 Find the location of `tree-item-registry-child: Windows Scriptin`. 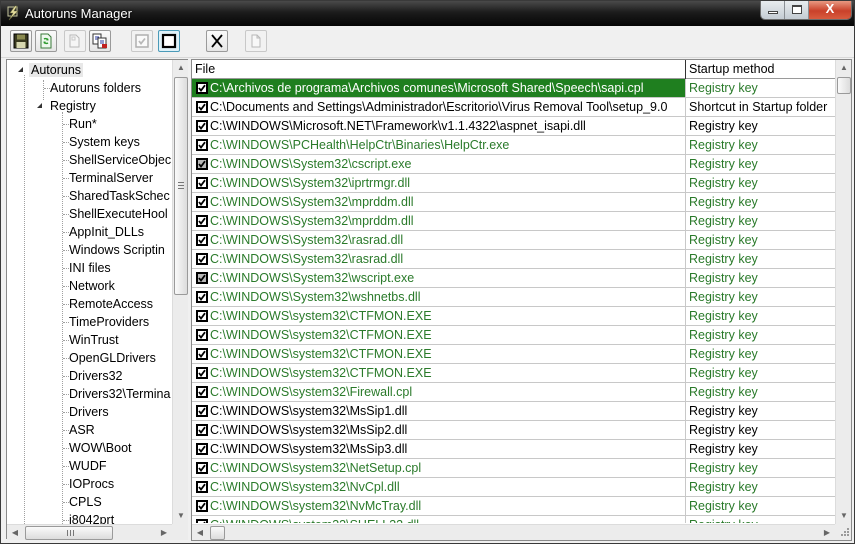

tree-item-registry-child: Windows Scriptin is located at coordinates (117, 250).